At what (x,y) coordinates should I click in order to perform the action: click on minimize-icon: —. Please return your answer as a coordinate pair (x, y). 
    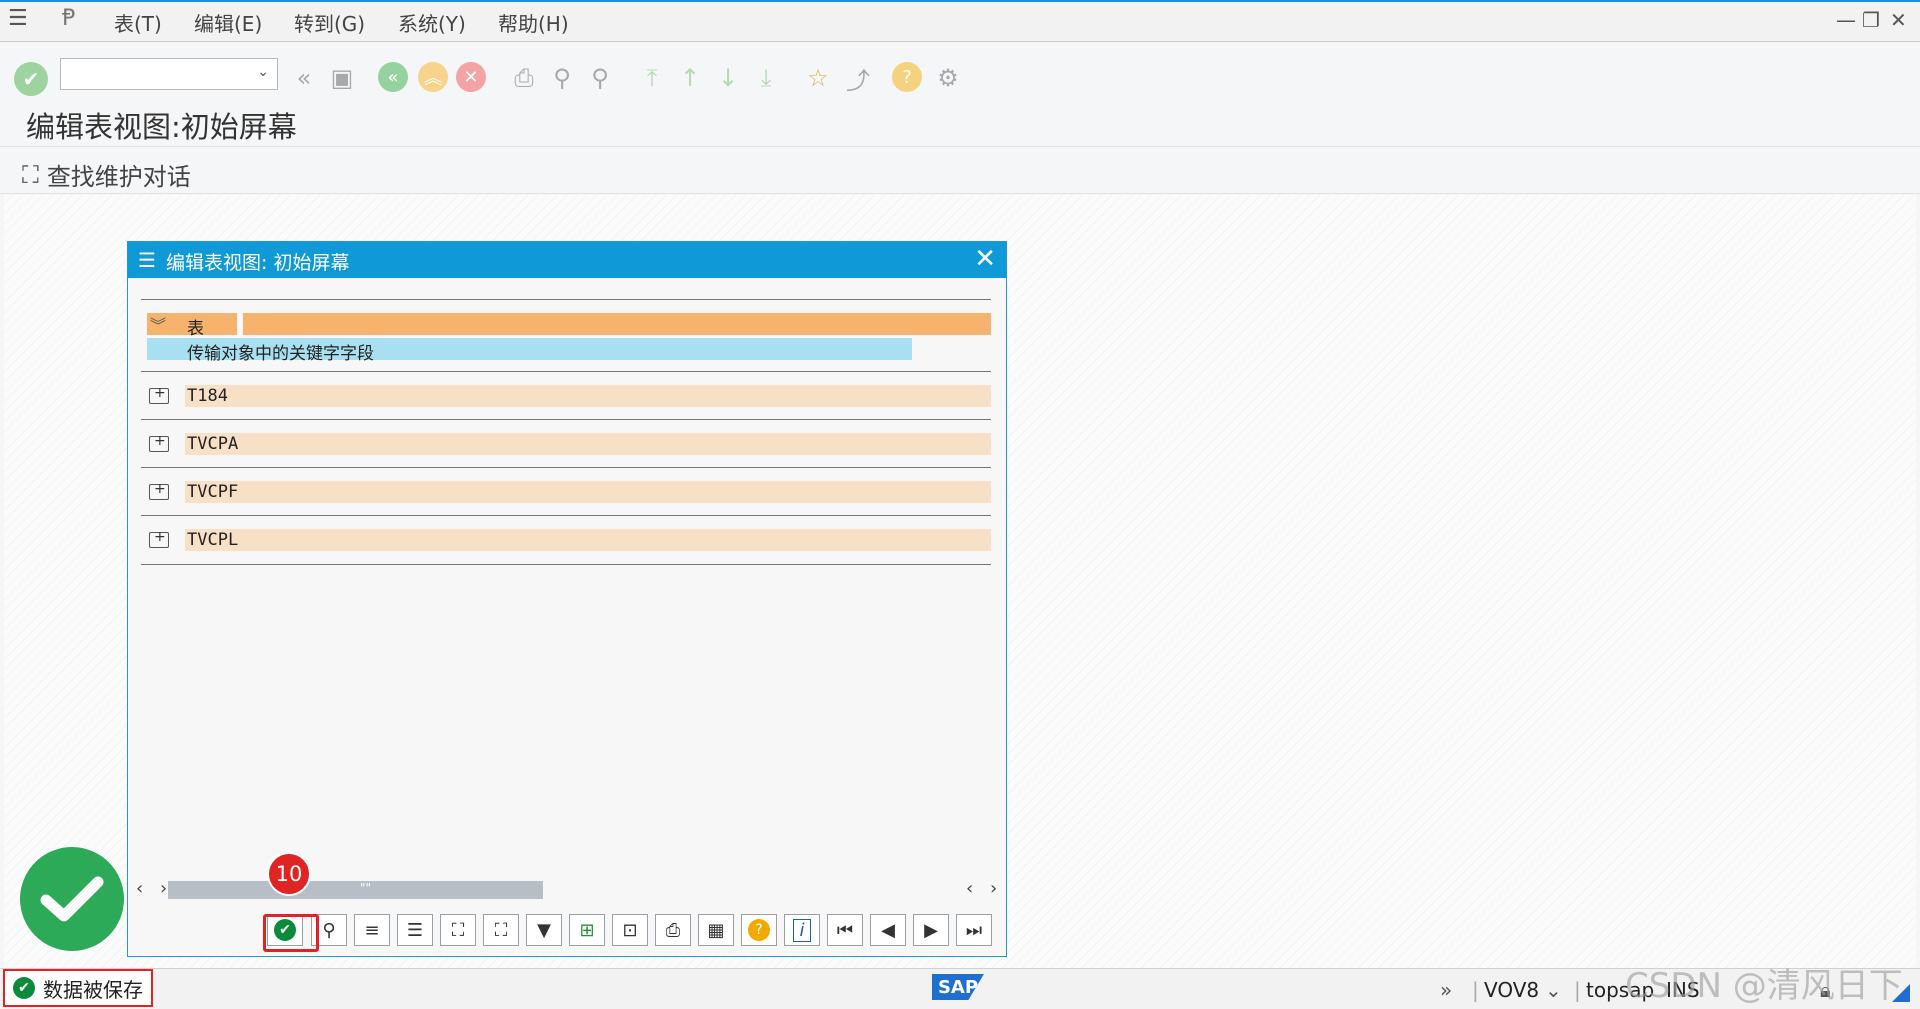
    Looking at the image, I should click on (1846, 20).